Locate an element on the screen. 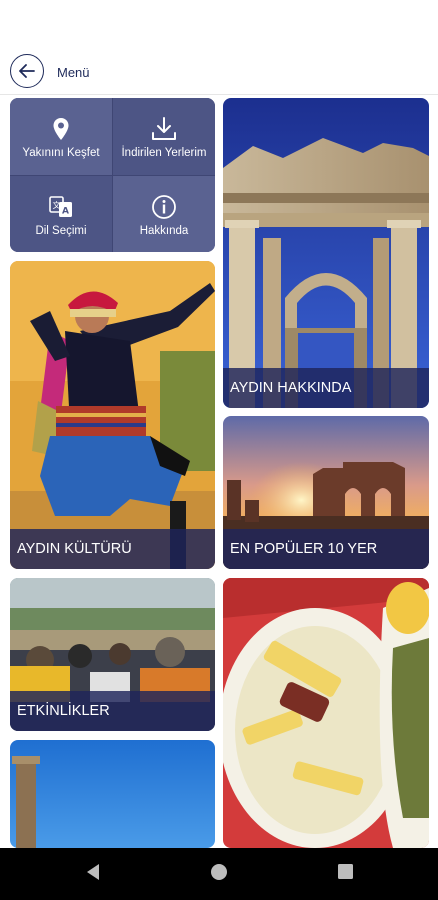 The image size is (438, 900). menu-item-downloads: İndirilen Yerlerim is located at coordinates (164, 136).